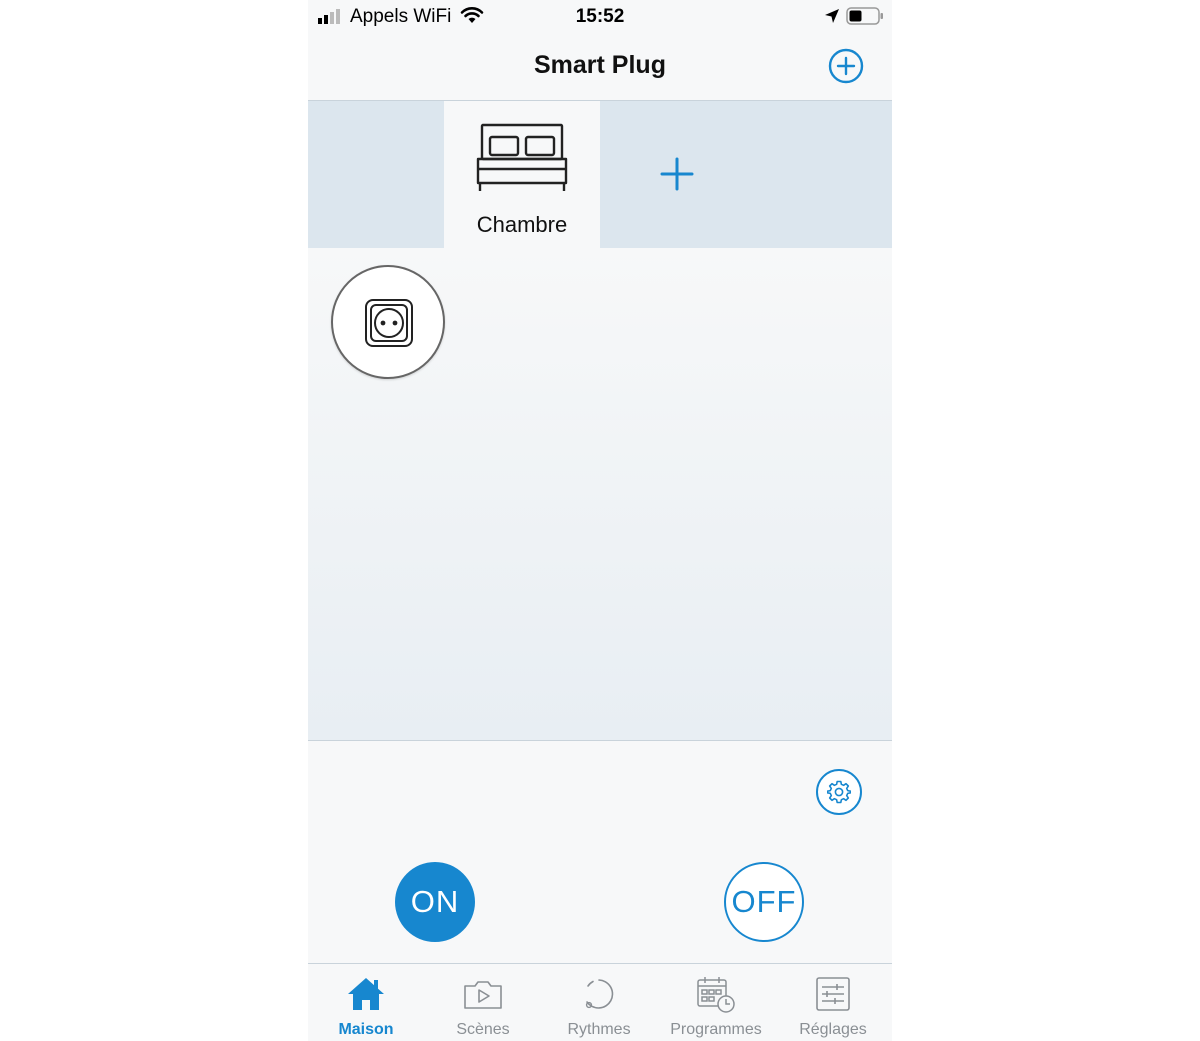 This screenshot has width=1200, height=1041. What do you see at coordinates (716, 995) in the screenshot?
I see `calendar-clock-icon` at bounding box center [716, 995].